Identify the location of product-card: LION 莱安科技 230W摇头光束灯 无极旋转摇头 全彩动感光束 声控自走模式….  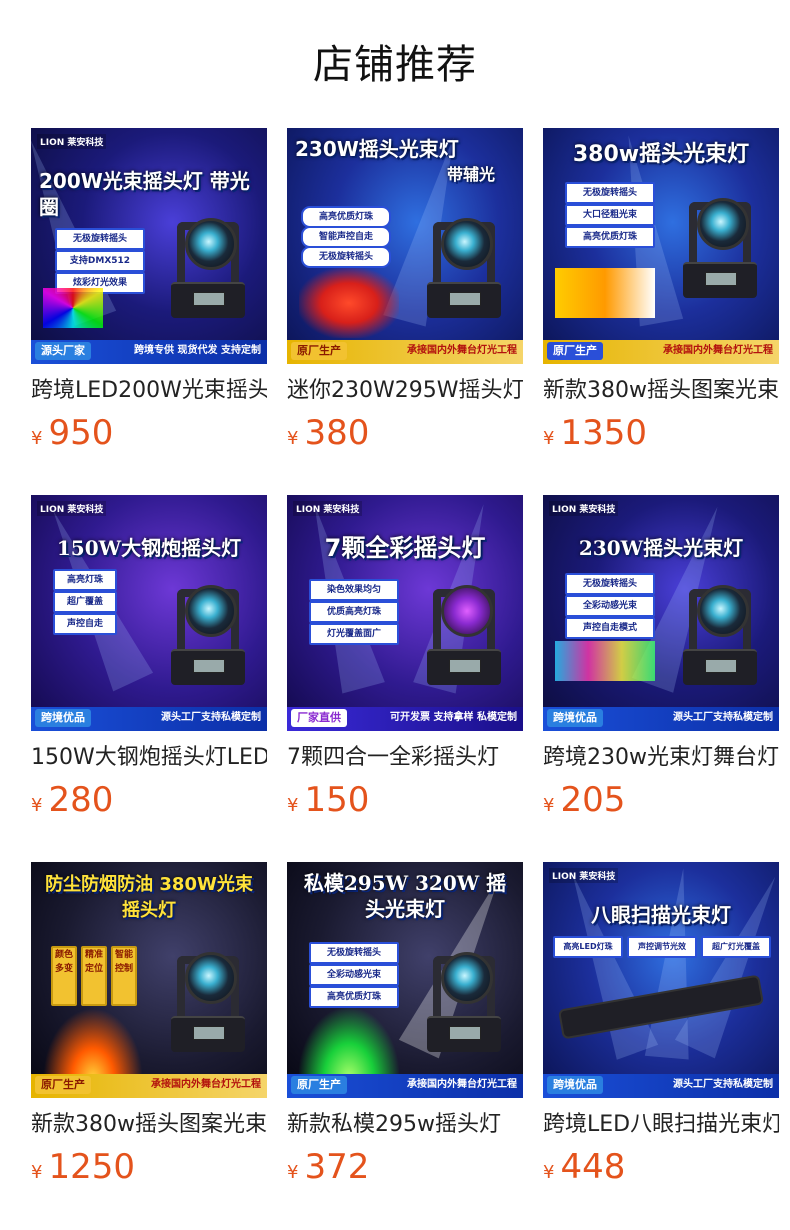
(661, 660).